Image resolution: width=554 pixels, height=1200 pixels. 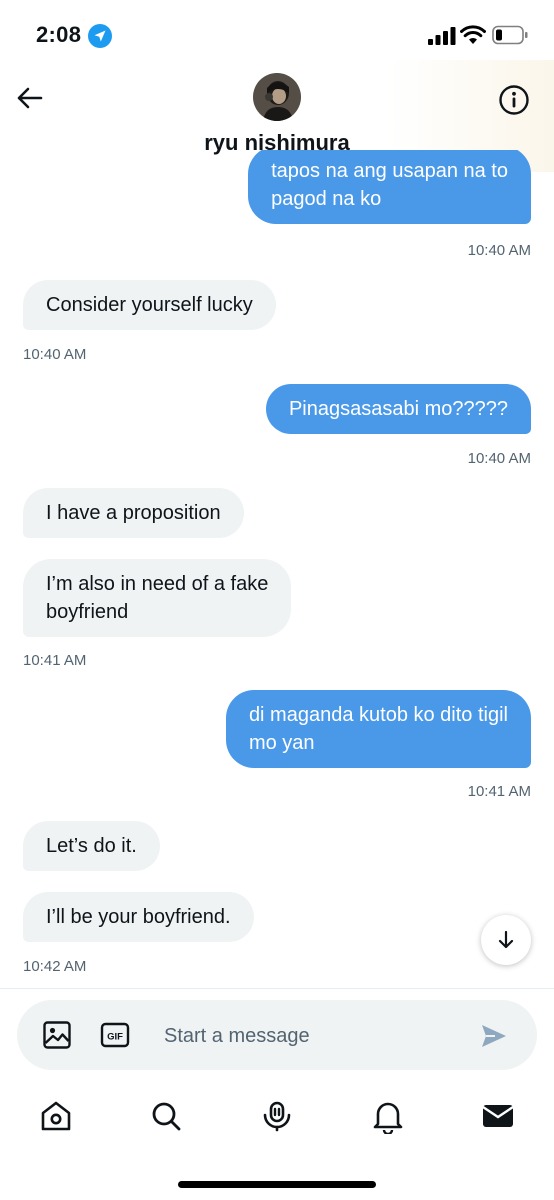 I want to click on message-text: Pinagsasasabi mo?????, so click(x=398, y=409).